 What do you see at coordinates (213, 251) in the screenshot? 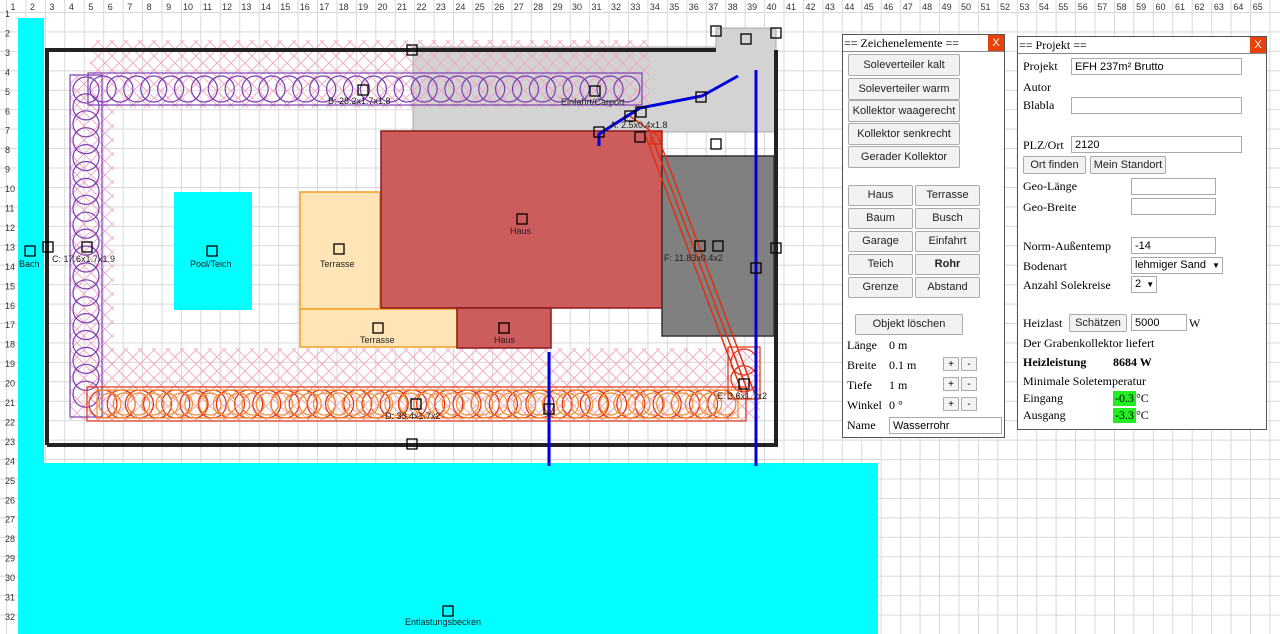
I see `pool-area` at bounding box center [213, 251].